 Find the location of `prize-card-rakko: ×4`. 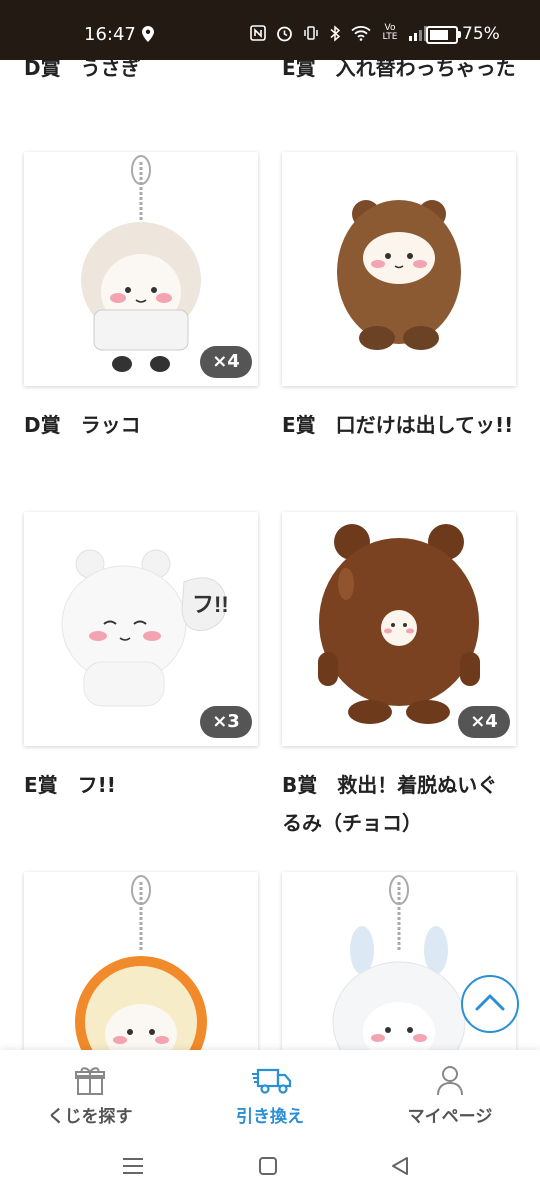

prize-card-rakko: ×4 is located at coordinates (141, 269).